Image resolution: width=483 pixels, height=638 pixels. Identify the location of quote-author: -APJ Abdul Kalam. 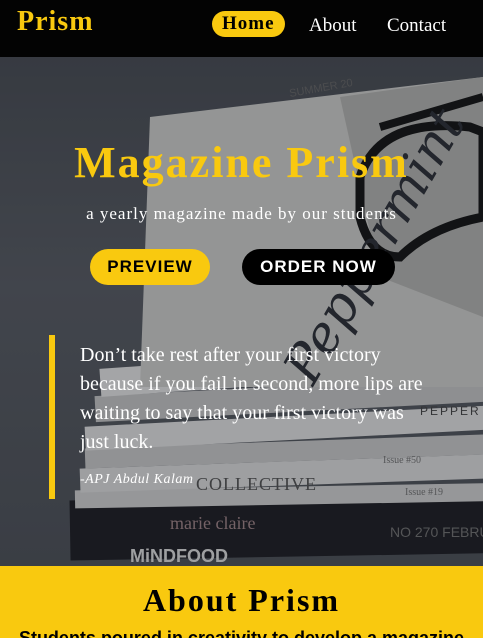
(137, 479).